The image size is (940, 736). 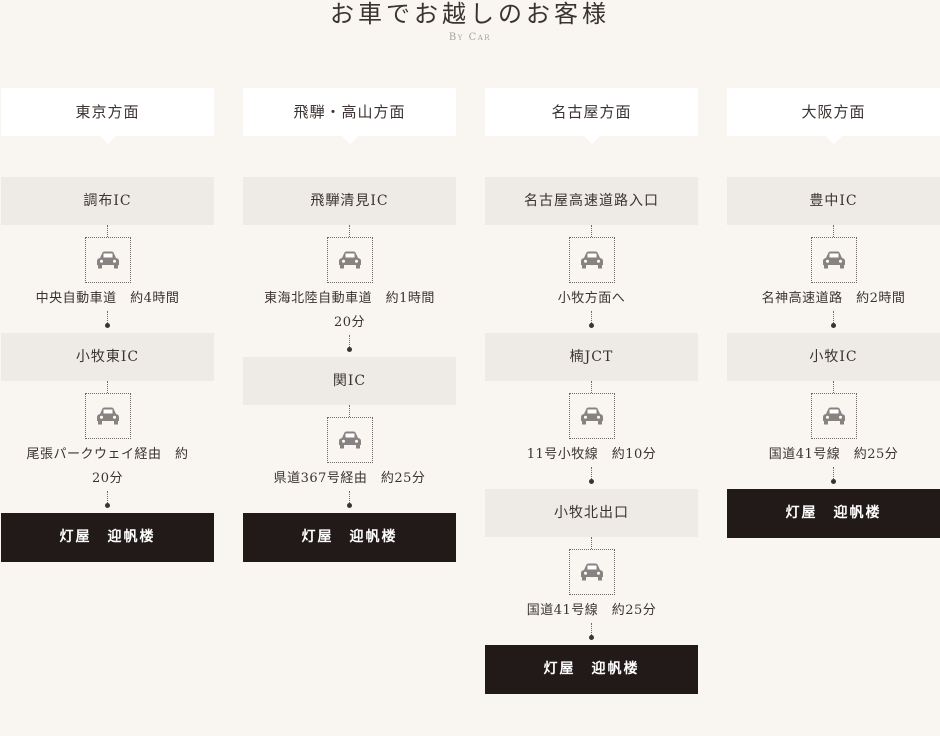 What do you see at coordinates (470, 14) in the screenshot?
I see `section-title: お車でお越しのお客様` at bounding box center [470, 14].